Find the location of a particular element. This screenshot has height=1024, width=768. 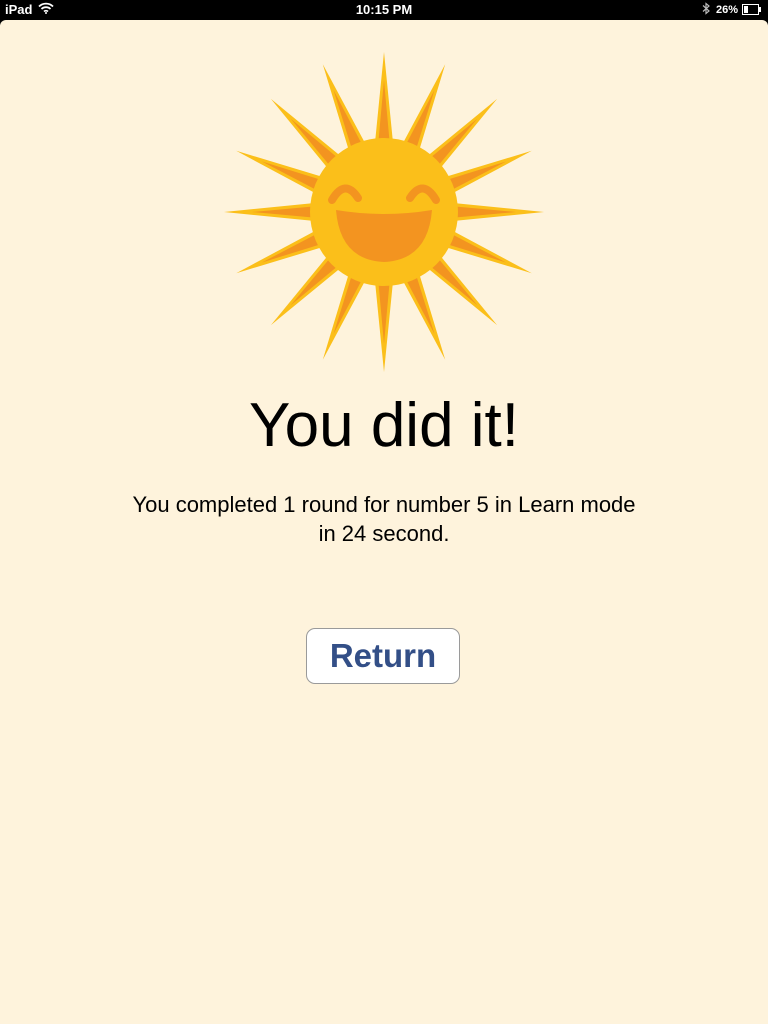

bluetooth-icon is located at coordinates (706, 10).